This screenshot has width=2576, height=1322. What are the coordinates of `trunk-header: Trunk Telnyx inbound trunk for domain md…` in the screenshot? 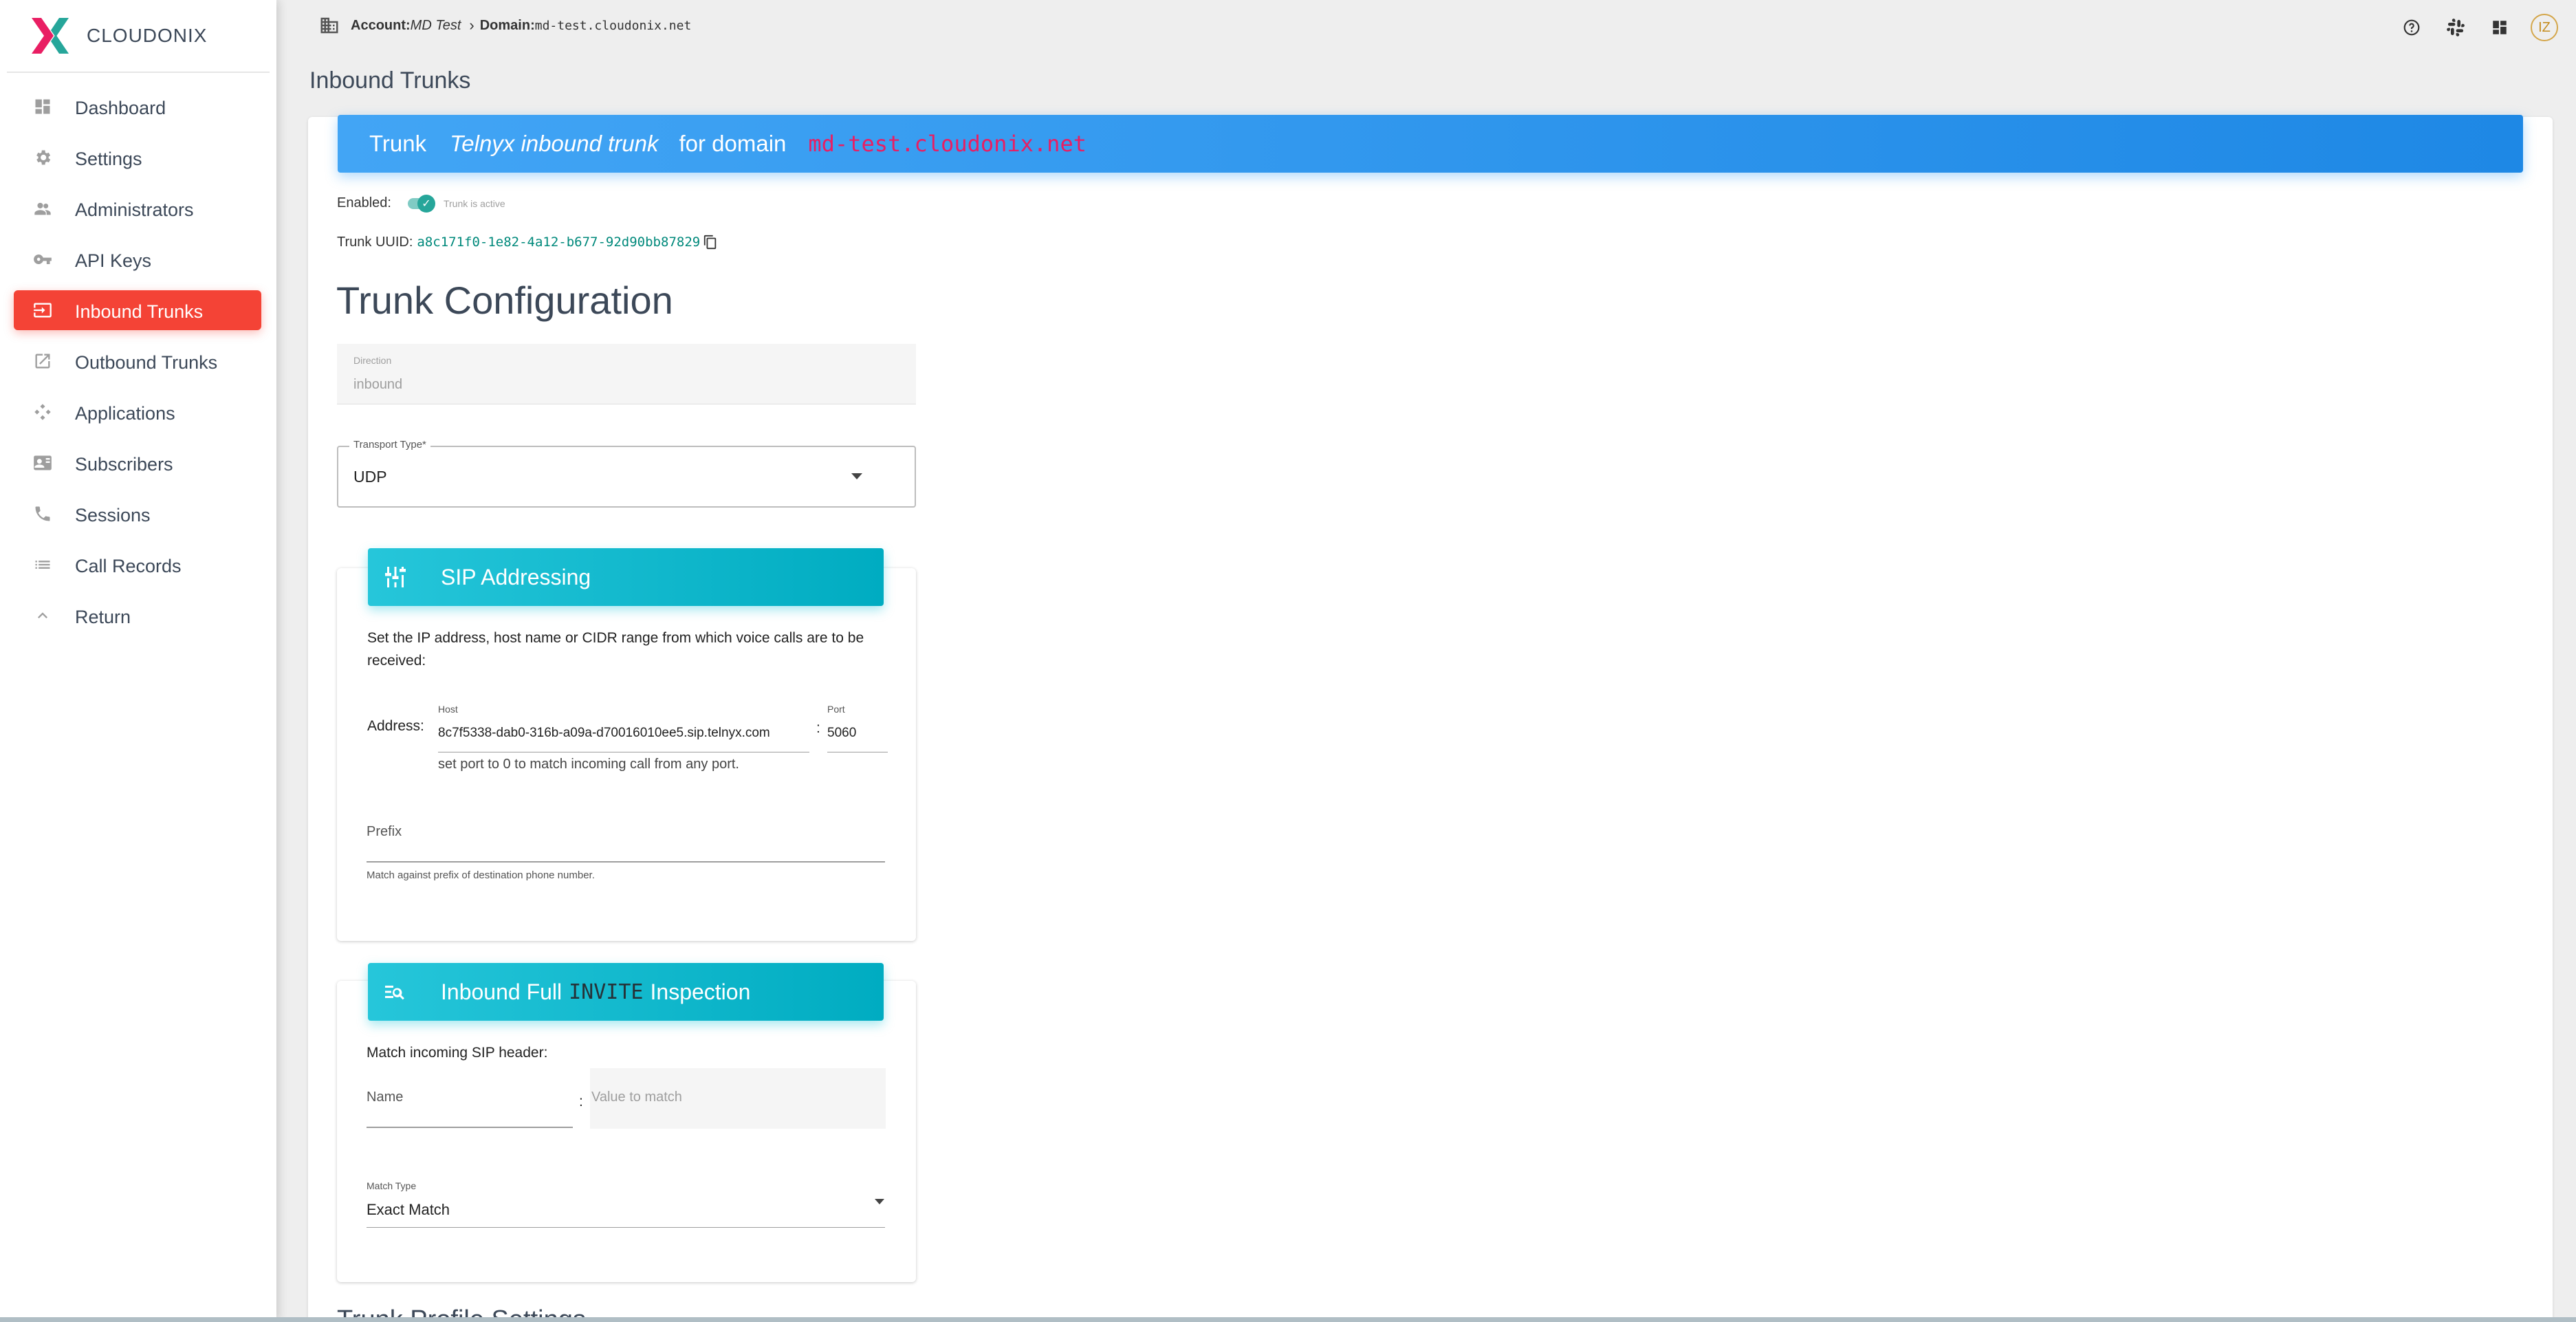 It's located at (1430, 144).